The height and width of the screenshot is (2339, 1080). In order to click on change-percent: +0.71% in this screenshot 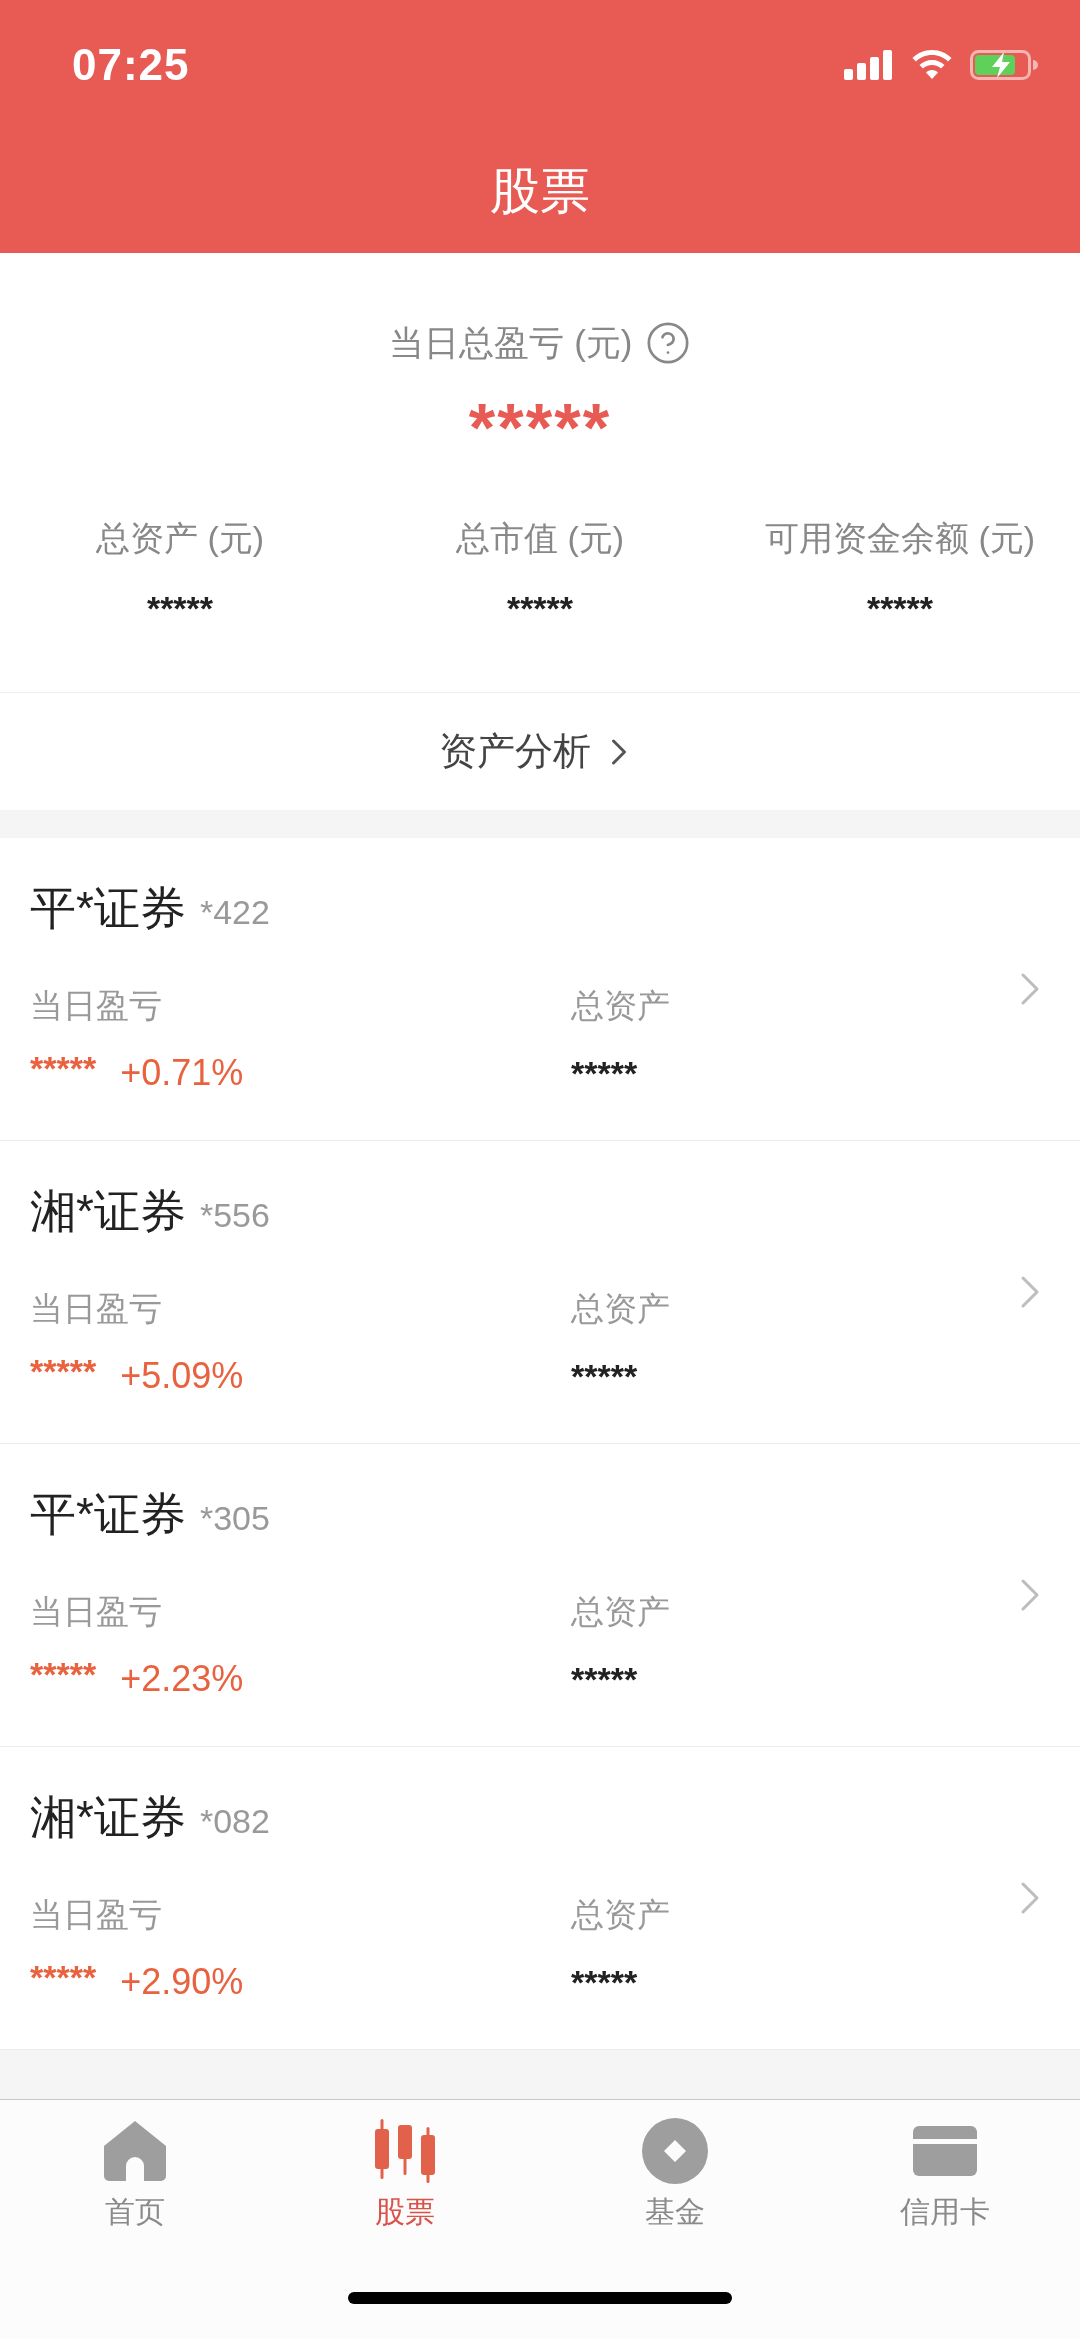, I will do `click(182, 1073)`.